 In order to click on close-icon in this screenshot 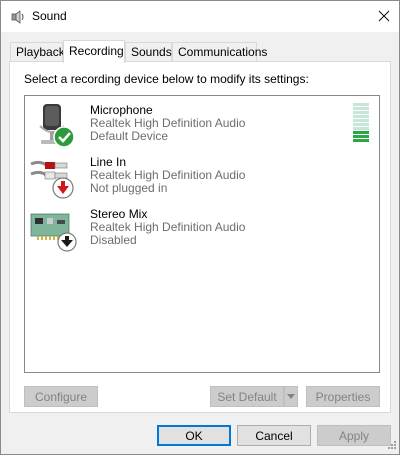, I will do `click(384, 16)`.